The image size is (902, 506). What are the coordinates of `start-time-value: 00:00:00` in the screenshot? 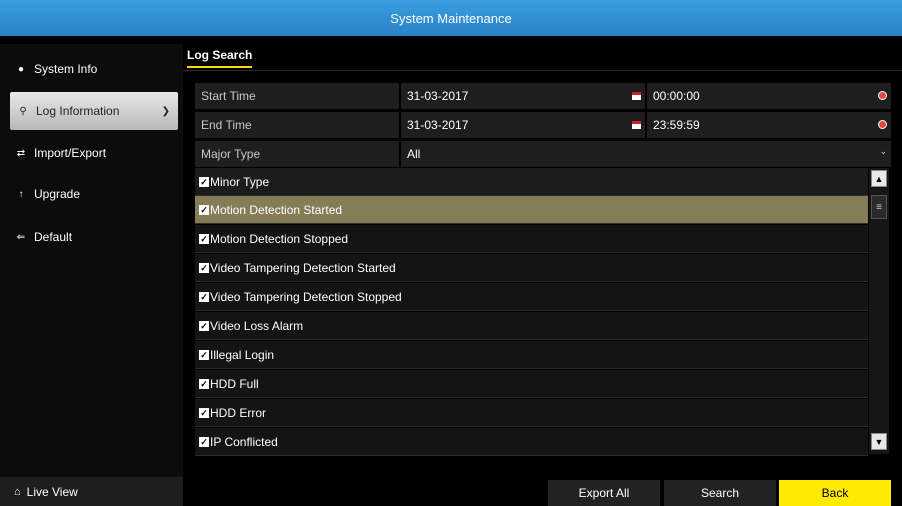 It's located at (676, 96).